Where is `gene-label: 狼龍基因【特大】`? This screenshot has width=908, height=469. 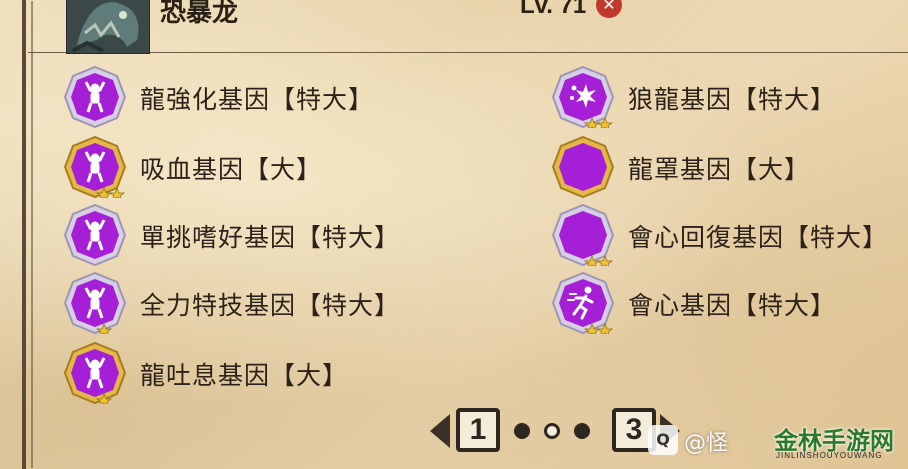 gene-label: 狼龍基因【特大】 is located at coordinates (732, 99).